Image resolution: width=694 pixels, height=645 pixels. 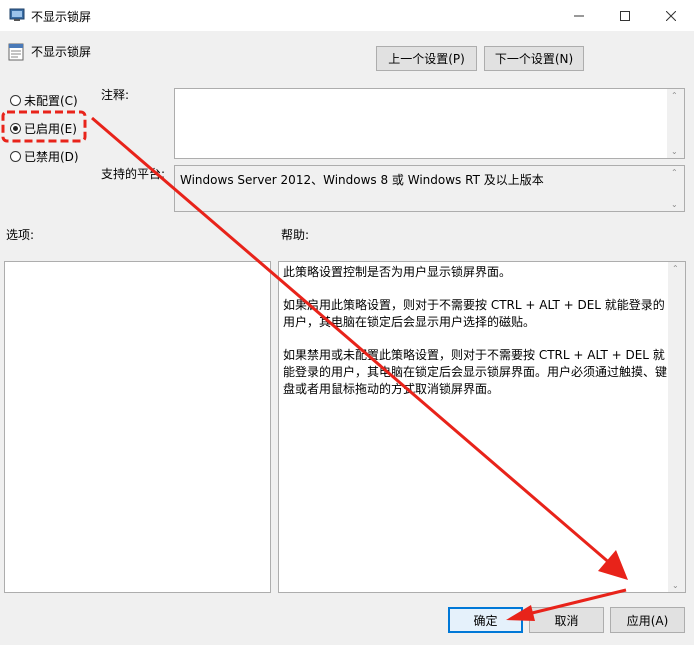 What do you see at coordinates (577, 602) in the screenshot?
I see `annotation-arrow-line` at bounding box center [577, 602].